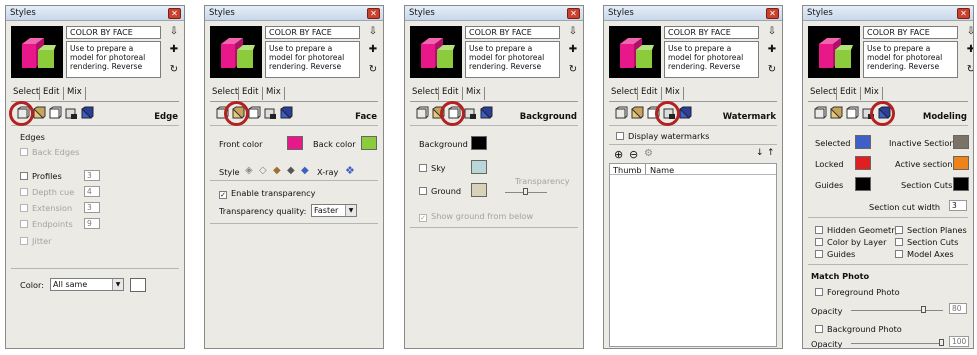 The image size is (977, 355). Describe the element at coordinates (662, 170) in the screenshot. I see `col-name-header: Name` at that location.